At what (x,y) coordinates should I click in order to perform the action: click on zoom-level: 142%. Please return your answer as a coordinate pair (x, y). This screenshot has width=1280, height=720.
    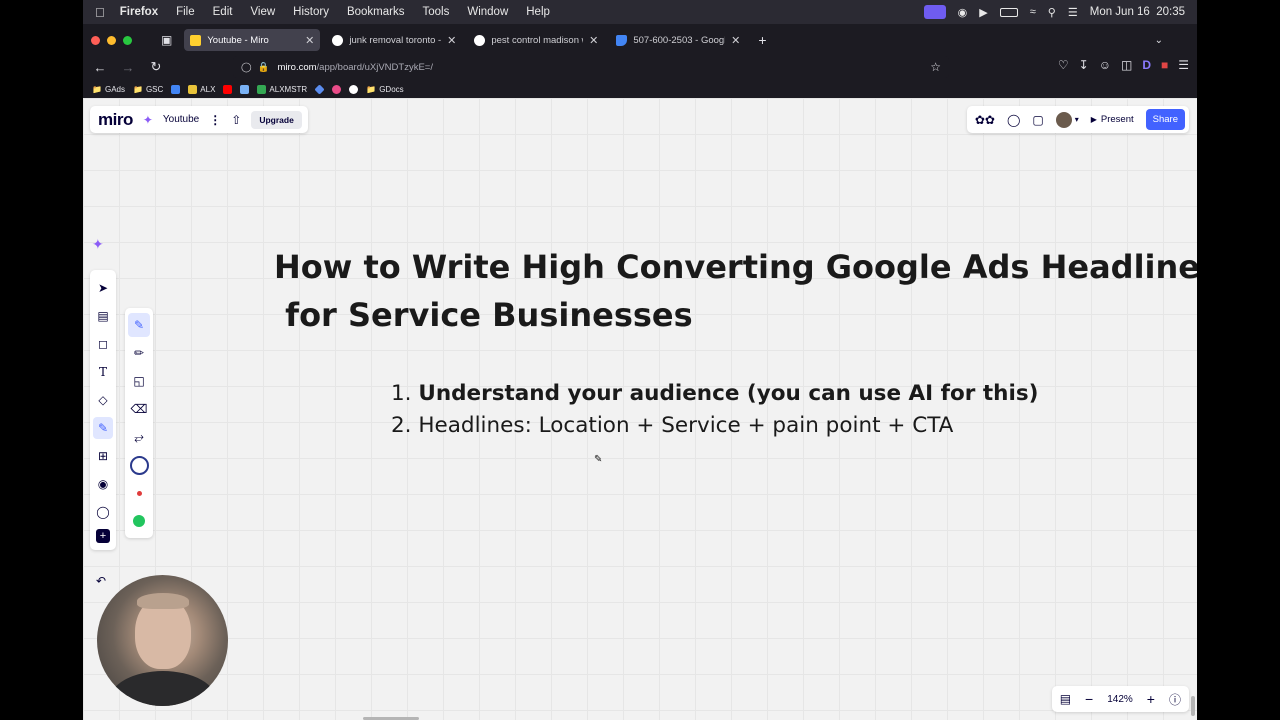
    Looking at the image, I should click on (1120, 699).